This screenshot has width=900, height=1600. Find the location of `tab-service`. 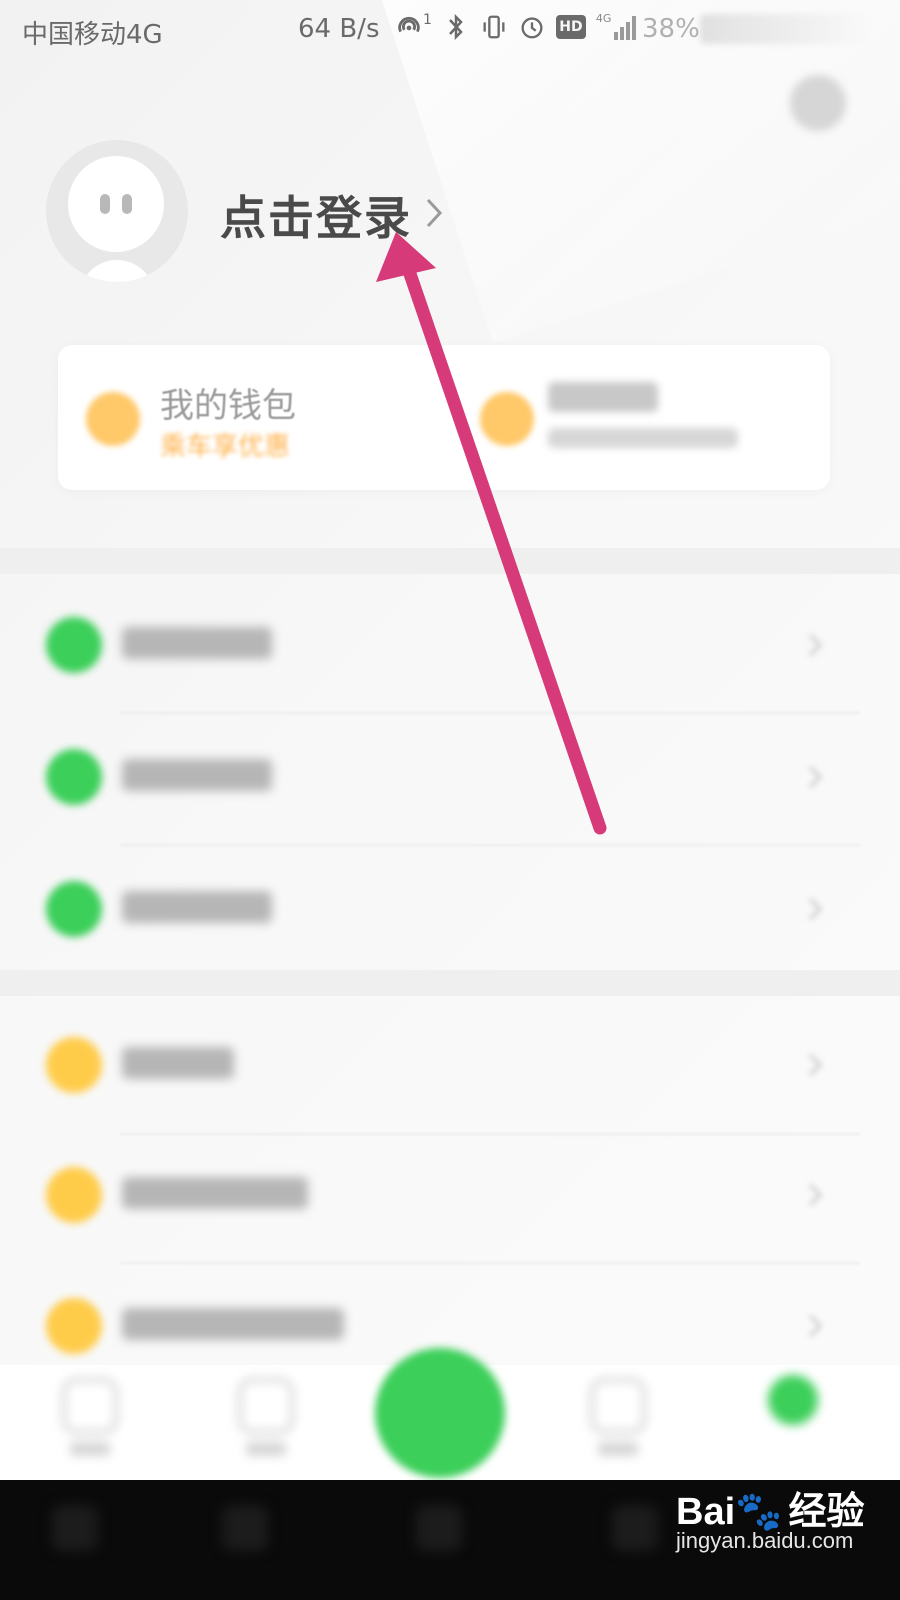

tab-service is located at coordinates (618, 1417).